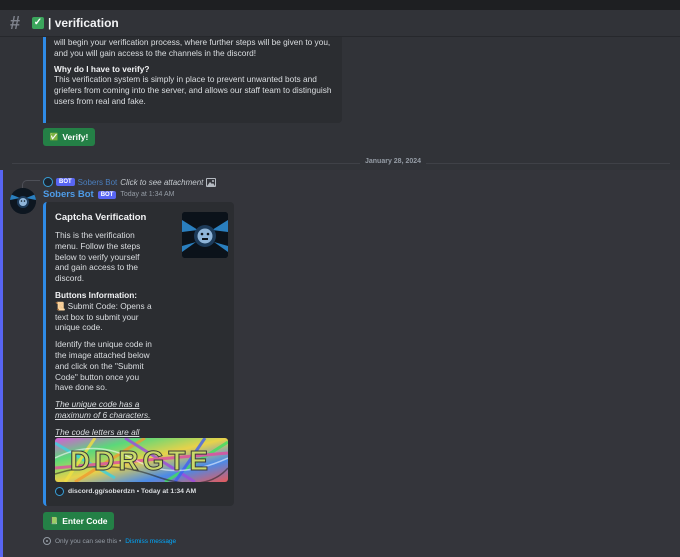 Image resolution: width=680 pixels, height=557 pixels. I want to click on ephemeral-indicator-bar, so click(1, 363).